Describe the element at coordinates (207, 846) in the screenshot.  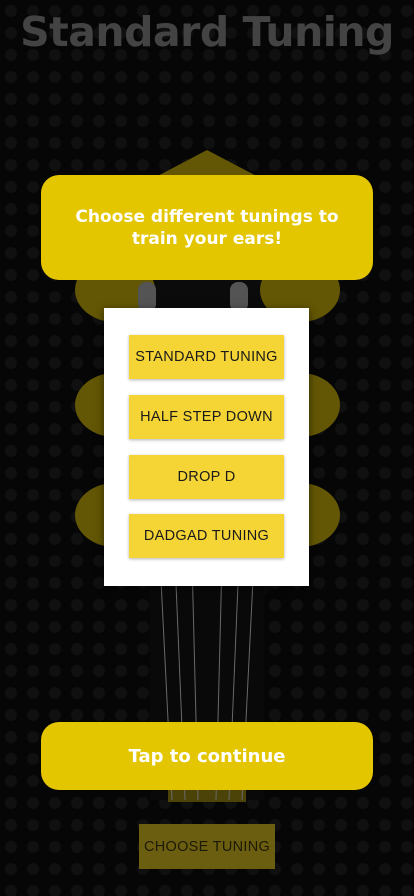
I see `choose-tuning-button: CHOOSE TUNING` at that location.